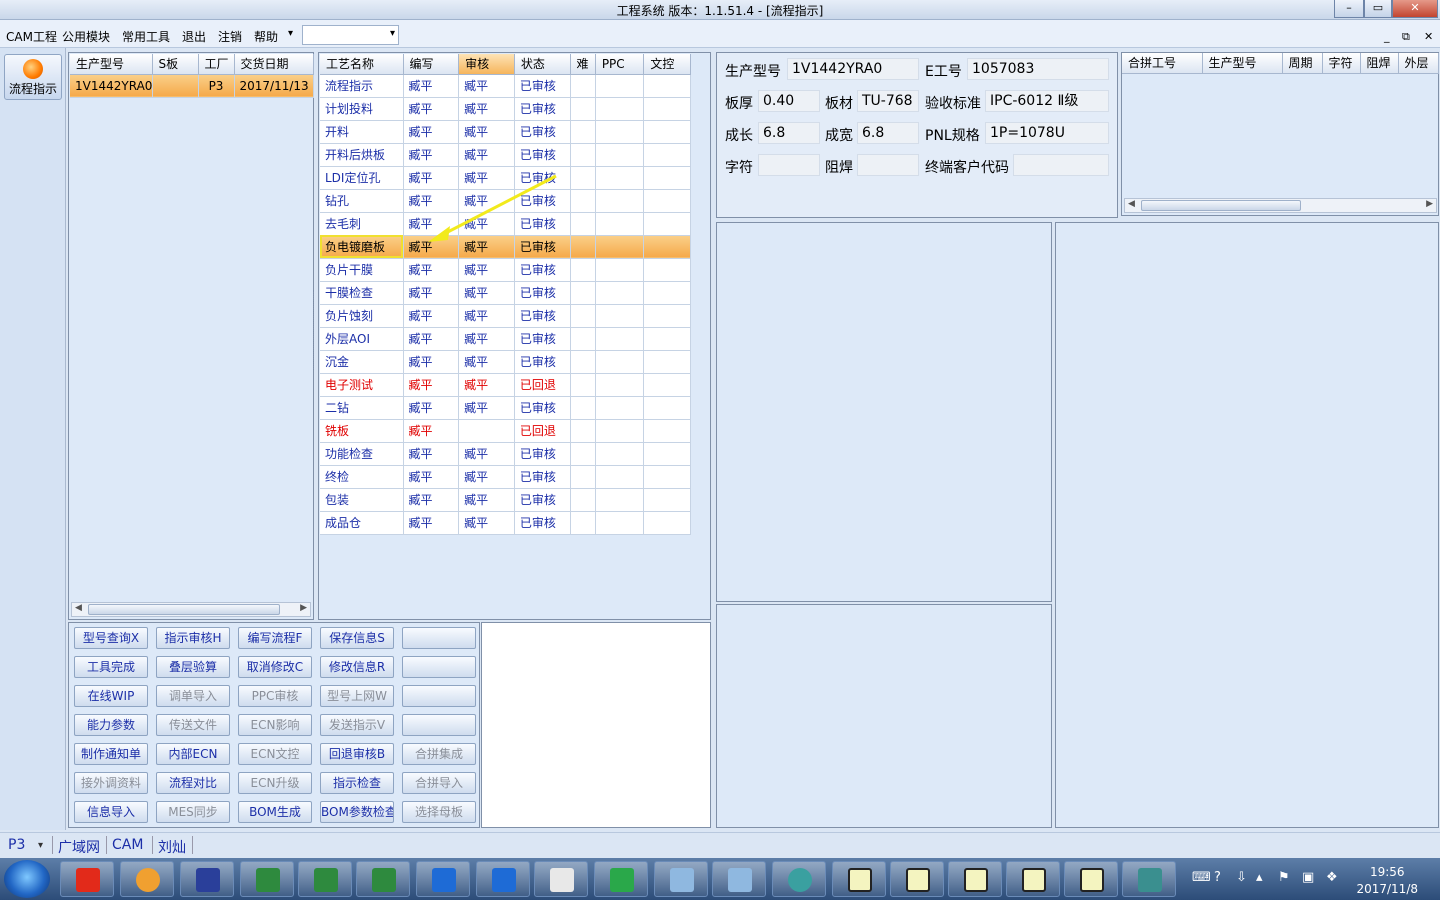  I want to click on process-name-cell: 功能检查, so click(362, 454).